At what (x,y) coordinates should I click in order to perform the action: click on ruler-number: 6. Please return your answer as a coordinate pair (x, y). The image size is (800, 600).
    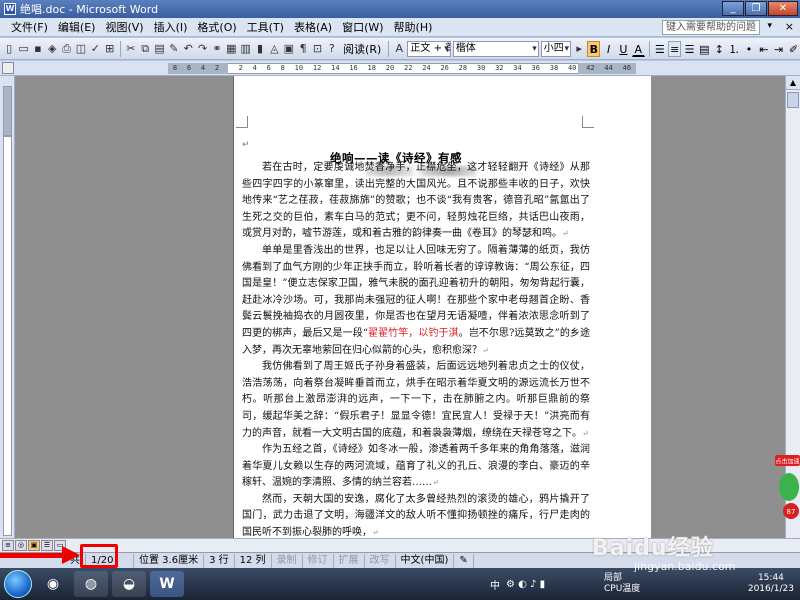
    Looking at the image, I should click on (268, 68).